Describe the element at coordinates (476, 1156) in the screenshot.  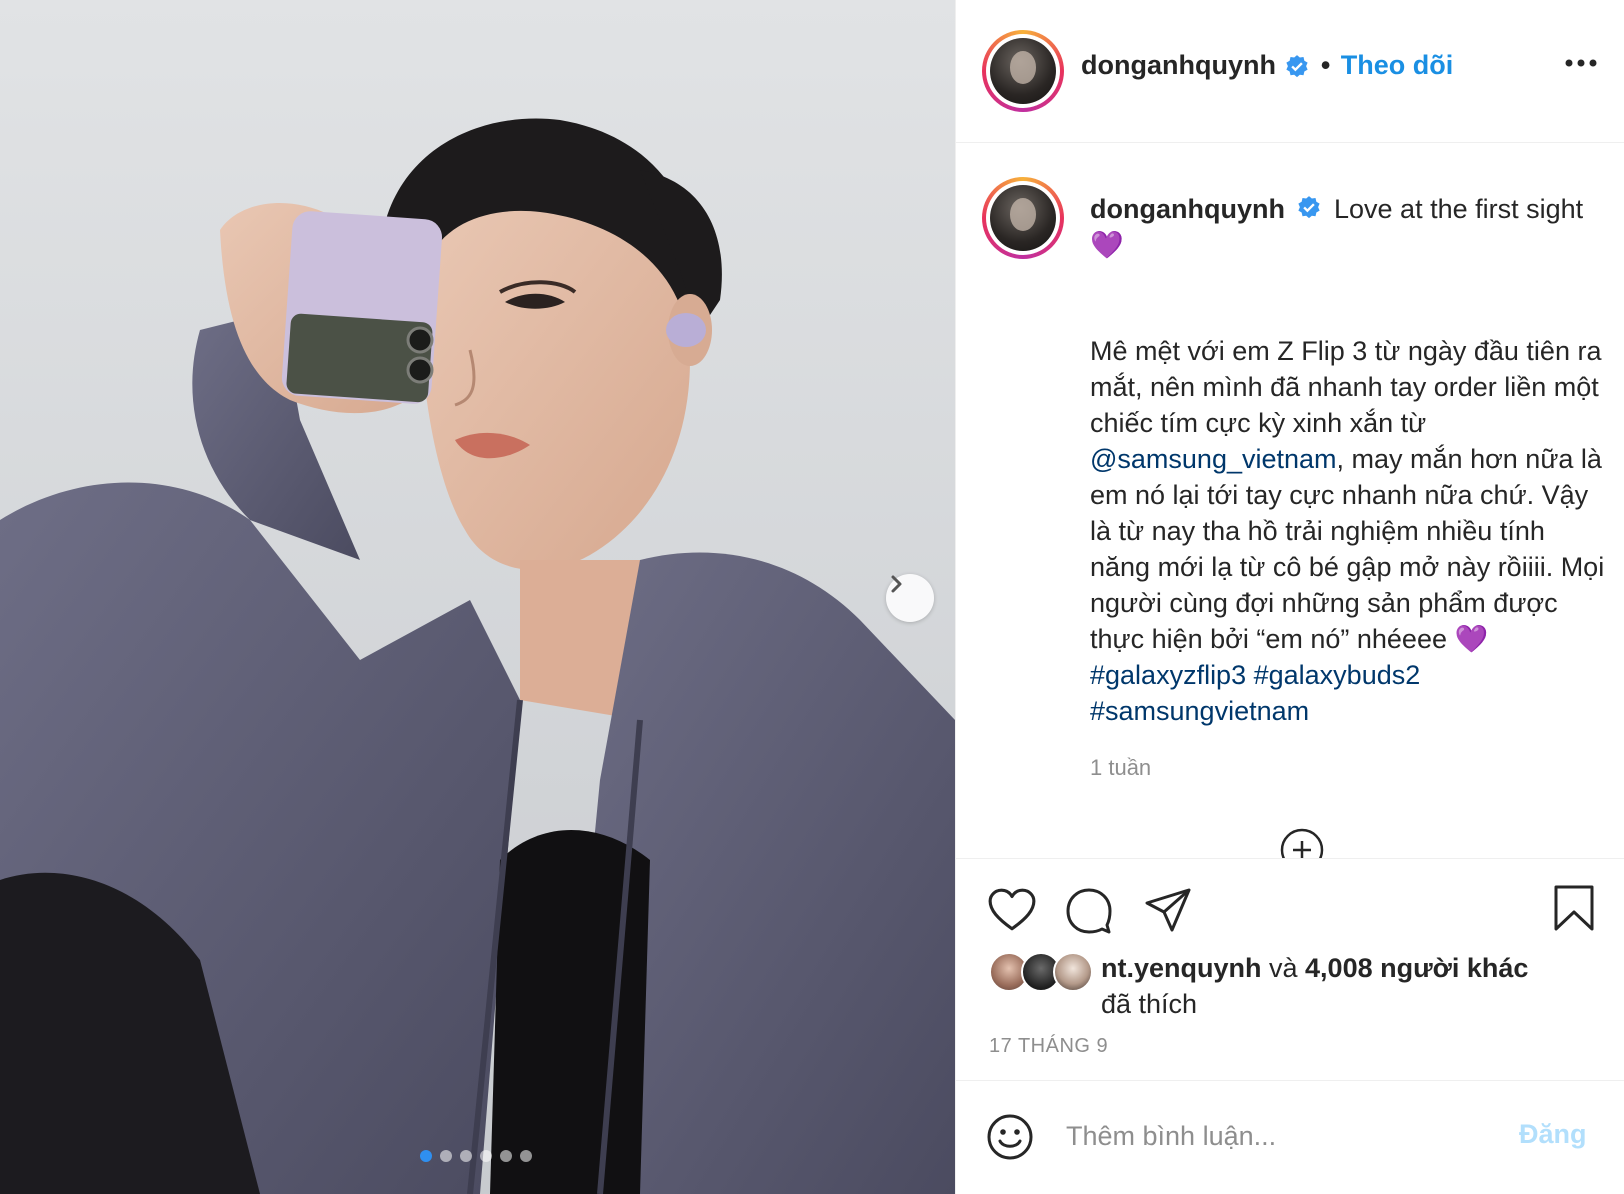
I see `carousel-indicator` at that location.